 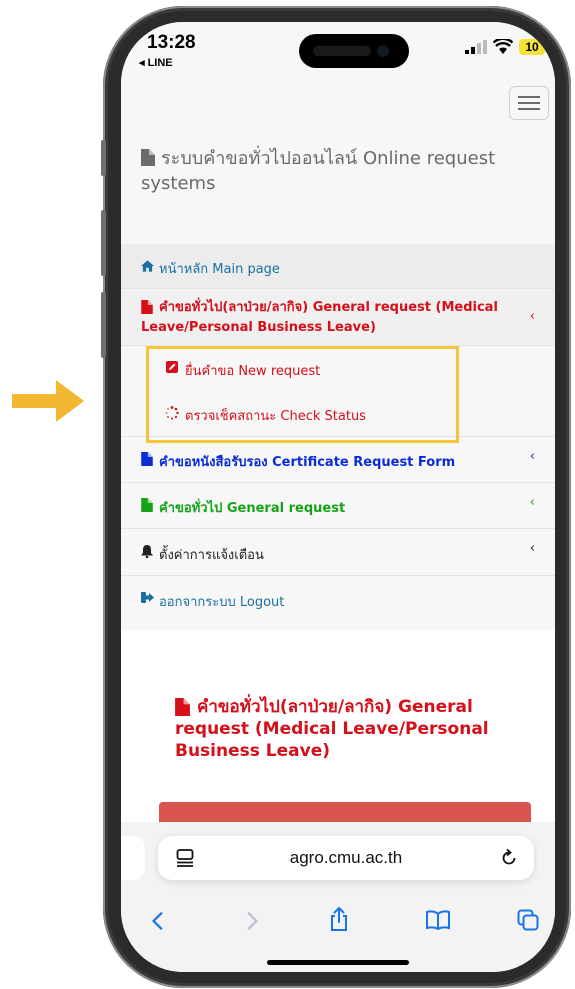 I want to click on back-icon, so click(x=157, y=921).